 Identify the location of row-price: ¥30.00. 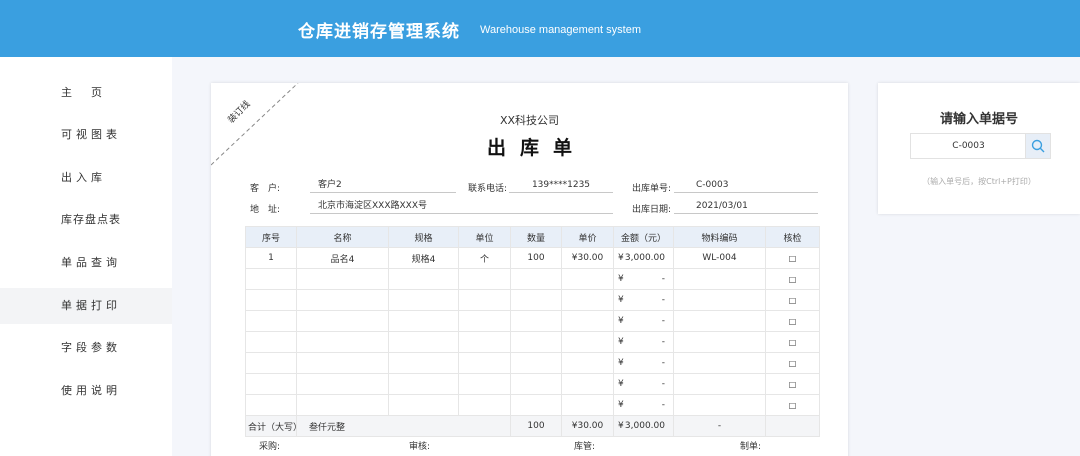
(587, 258).